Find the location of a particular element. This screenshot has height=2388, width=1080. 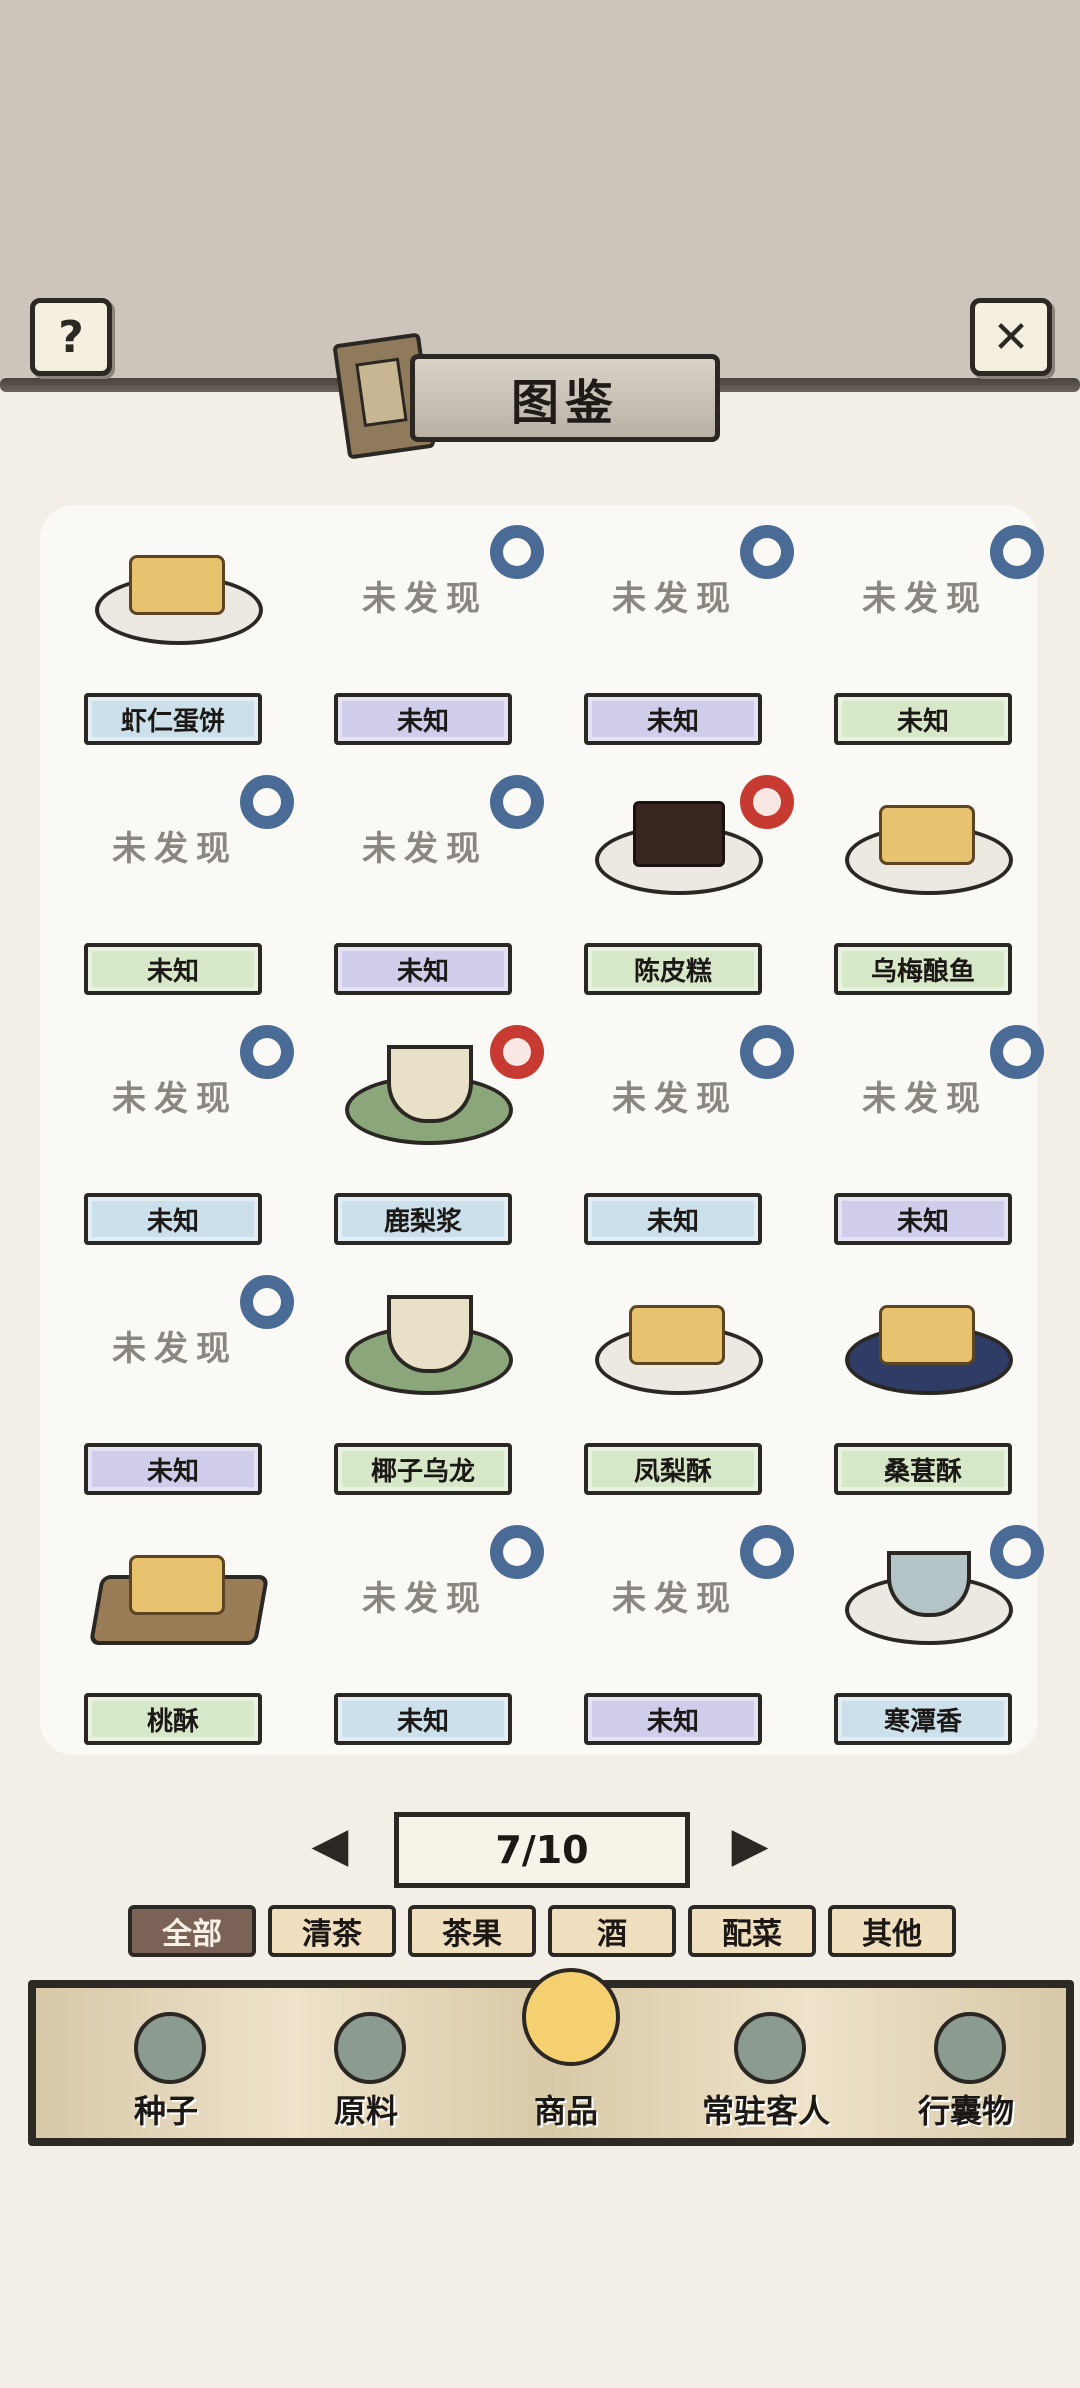

collection-item: 桑葚酥 is located at coordinates (925, 1390).